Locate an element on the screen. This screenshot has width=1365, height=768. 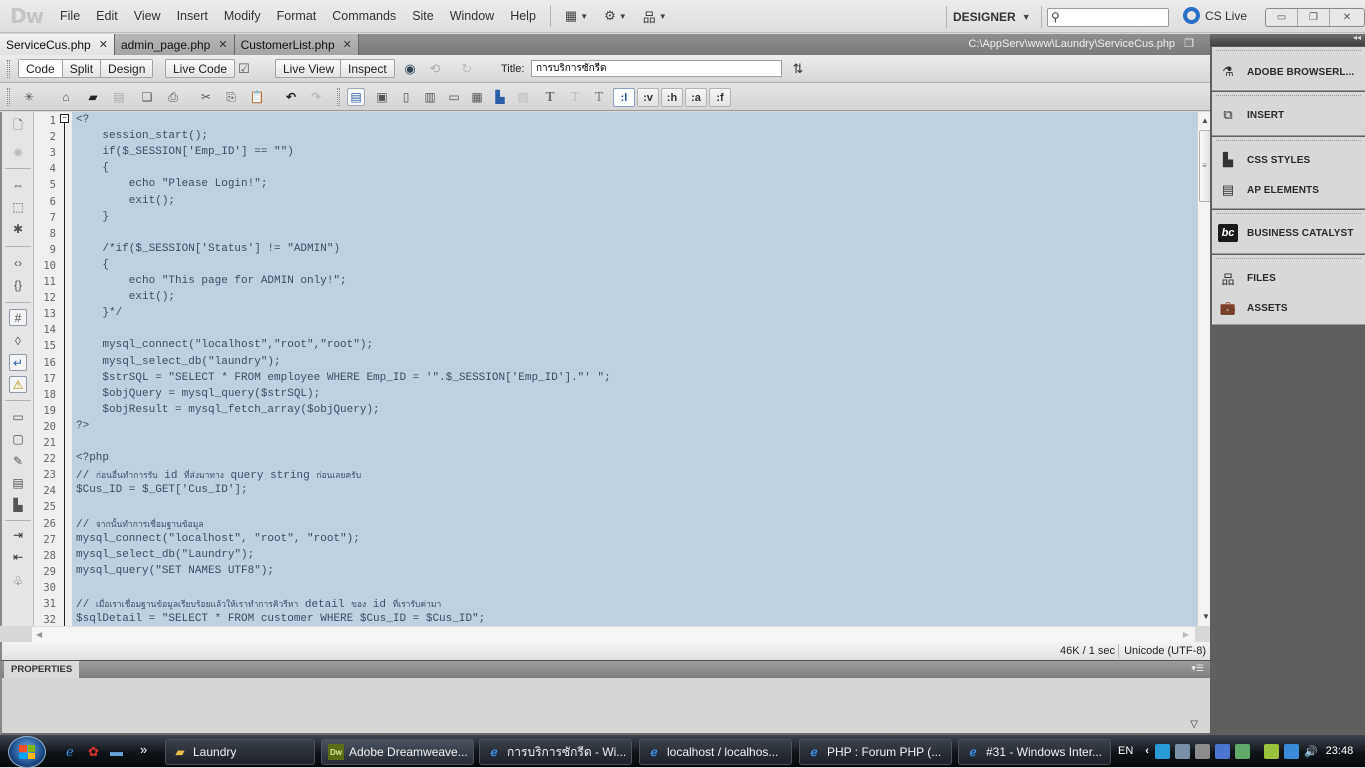
properties-tab: PROPERTIES is located at coordinates (42, 669).